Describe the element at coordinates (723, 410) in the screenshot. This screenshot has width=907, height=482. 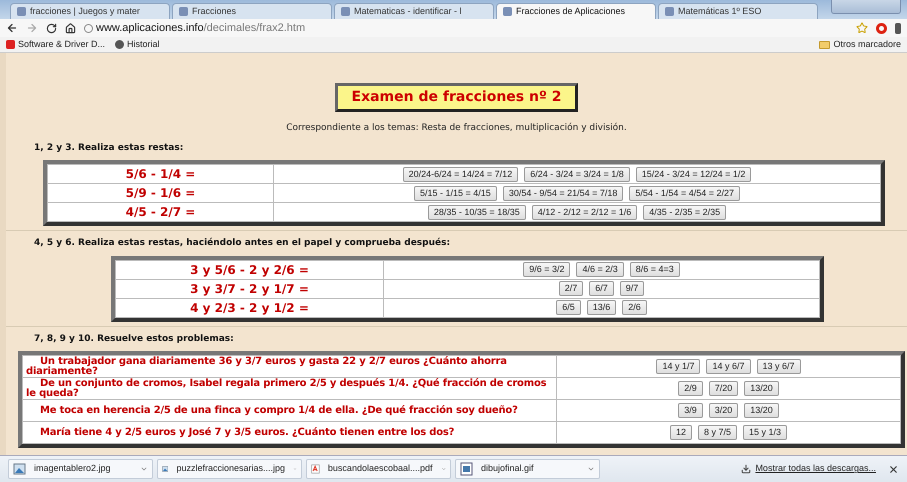
I see `answer-button: 3/20` at that location.